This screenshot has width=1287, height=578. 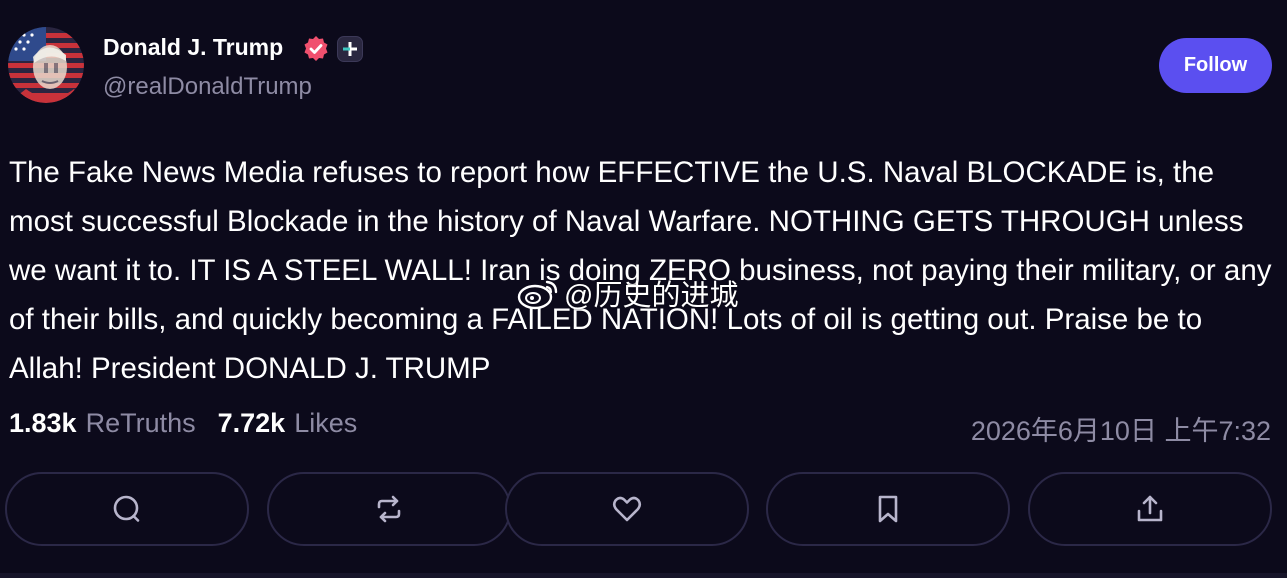 What do you see at coordinates (43, 423) in the screenshot?
I see `retruths-count: 1.83k` at bounding box center [43, 423].